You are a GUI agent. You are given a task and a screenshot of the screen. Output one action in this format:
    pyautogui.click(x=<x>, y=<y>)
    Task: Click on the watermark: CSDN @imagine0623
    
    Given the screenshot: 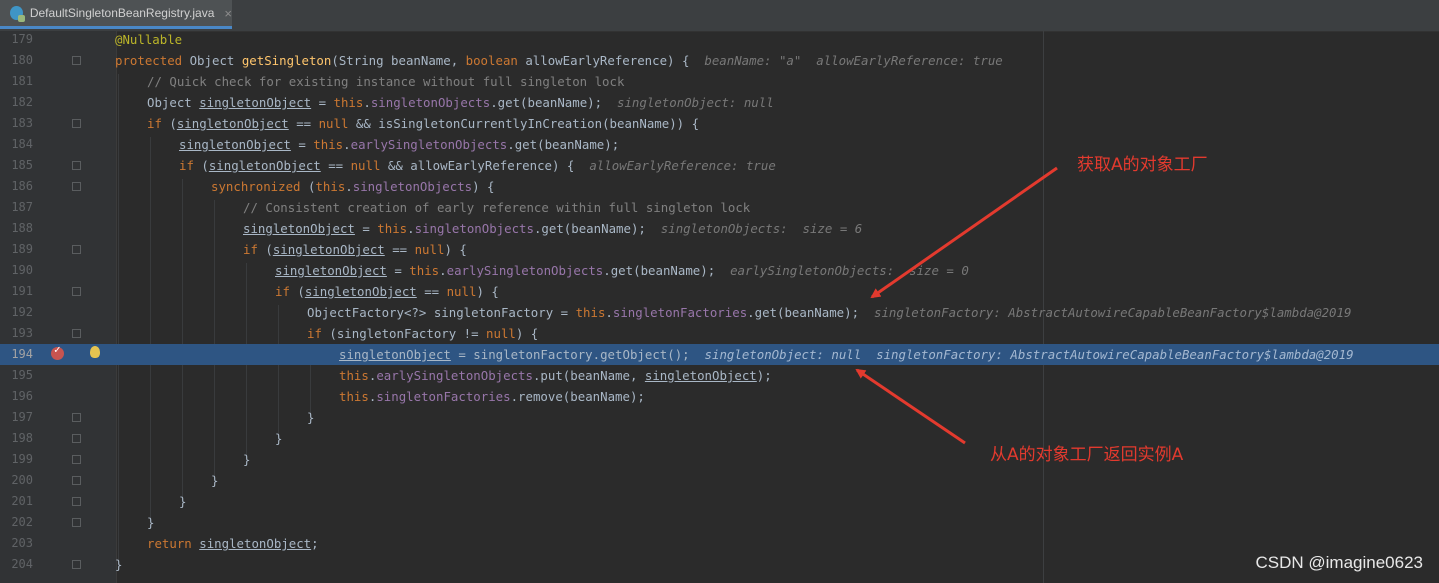 What is the action you would take?
    pyautogui.click(x=1339, y=562)
    